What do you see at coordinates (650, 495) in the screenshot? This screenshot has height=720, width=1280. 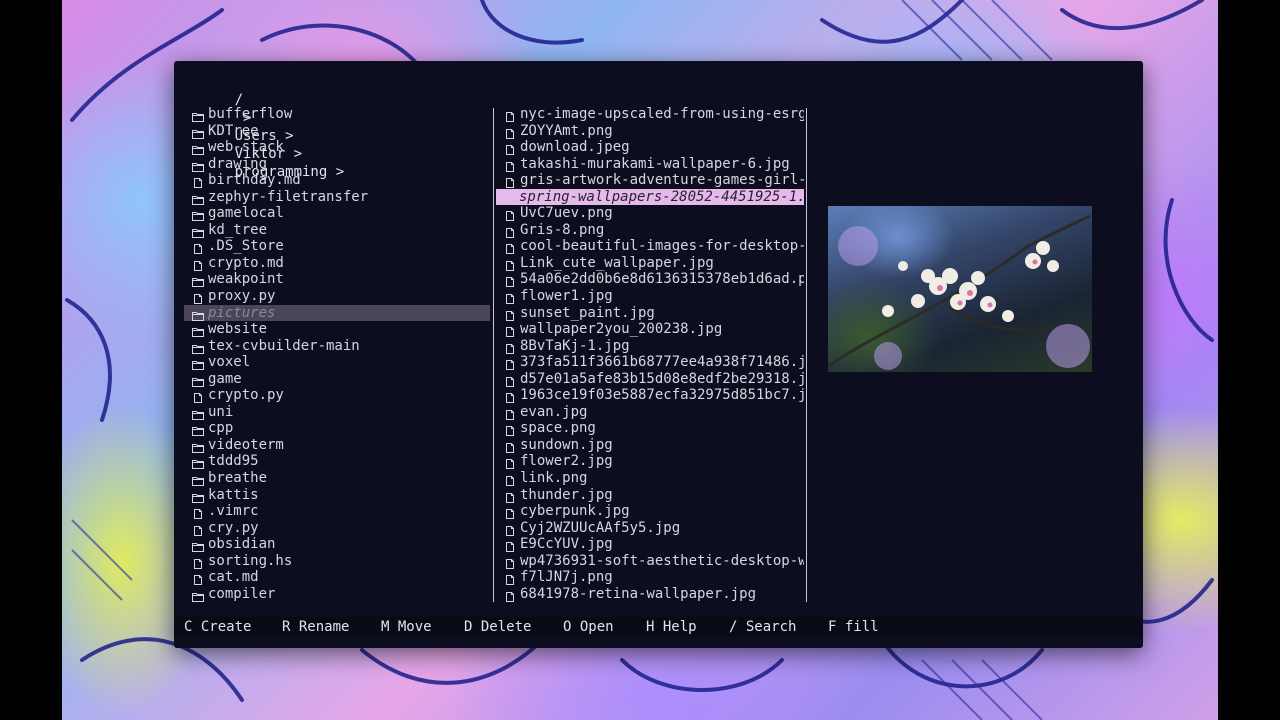 I see `file-item: thunder.jpg` at bounding box center [650, 495].